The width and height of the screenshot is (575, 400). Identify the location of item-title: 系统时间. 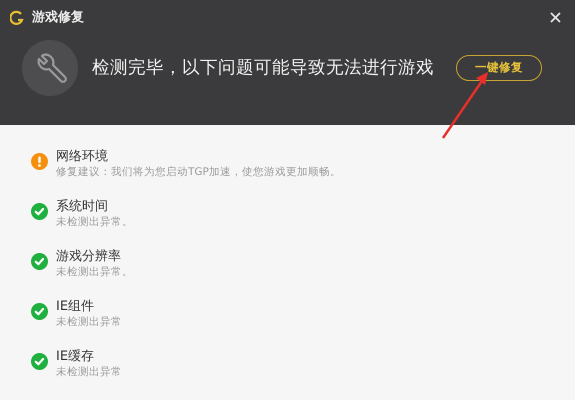
(82, 207).